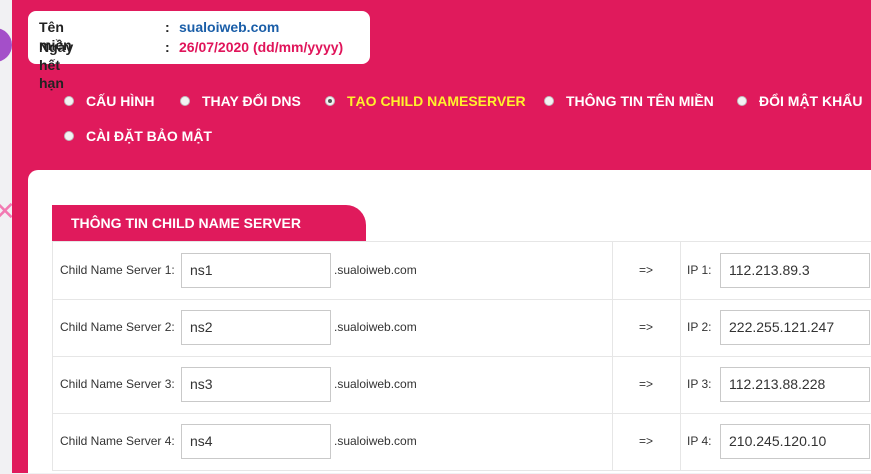 The height and width of the screenshot is (474, 871). Describe the element at coordinates (795, 270) in the screenshot. I see `ip-input: 112.213.89.3` at that location.